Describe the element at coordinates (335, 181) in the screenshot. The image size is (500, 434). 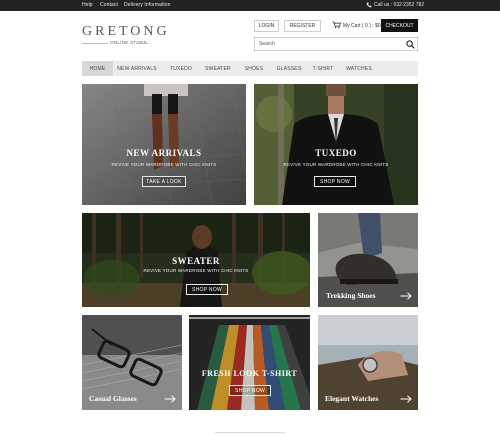
I see `tuxedo-shop-now-button: SHOP NOW` at that location.